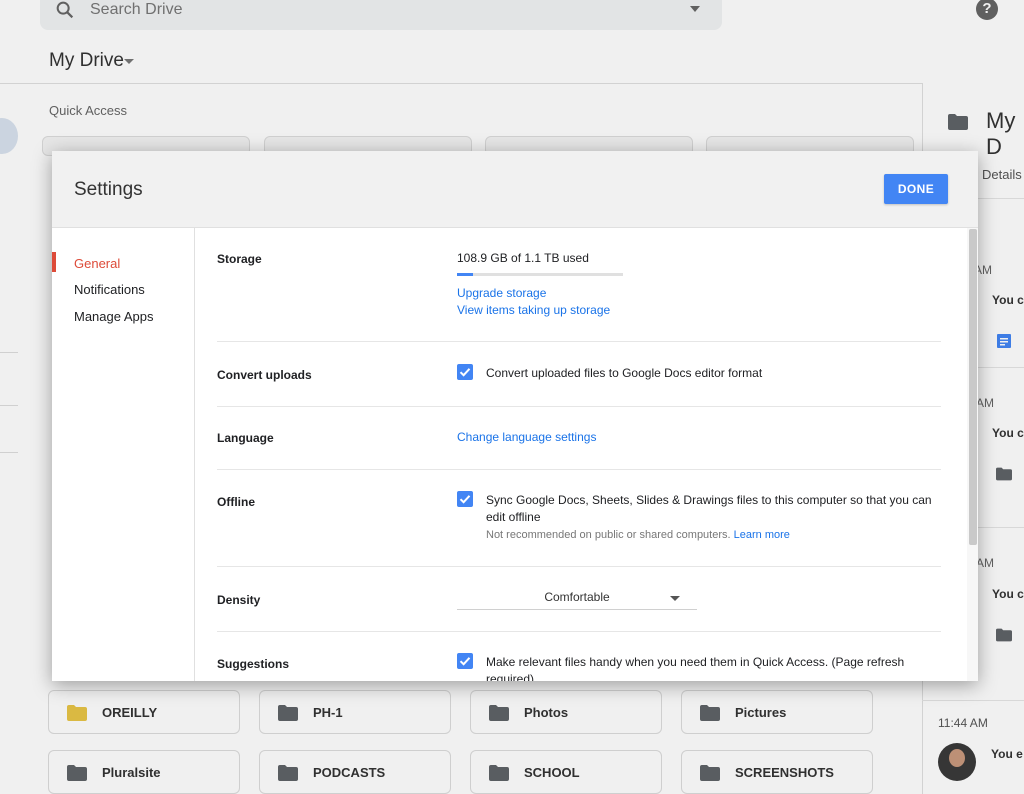 The width and height of the screenshot is (1024, 794). I want to click on language-label: Language, so click(245, 438).